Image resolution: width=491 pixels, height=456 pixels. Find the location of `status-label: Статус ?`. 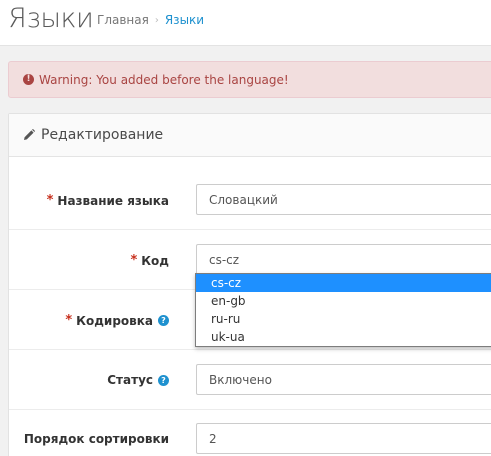

status-label: Статус ? is located at coordinates (138, 380).